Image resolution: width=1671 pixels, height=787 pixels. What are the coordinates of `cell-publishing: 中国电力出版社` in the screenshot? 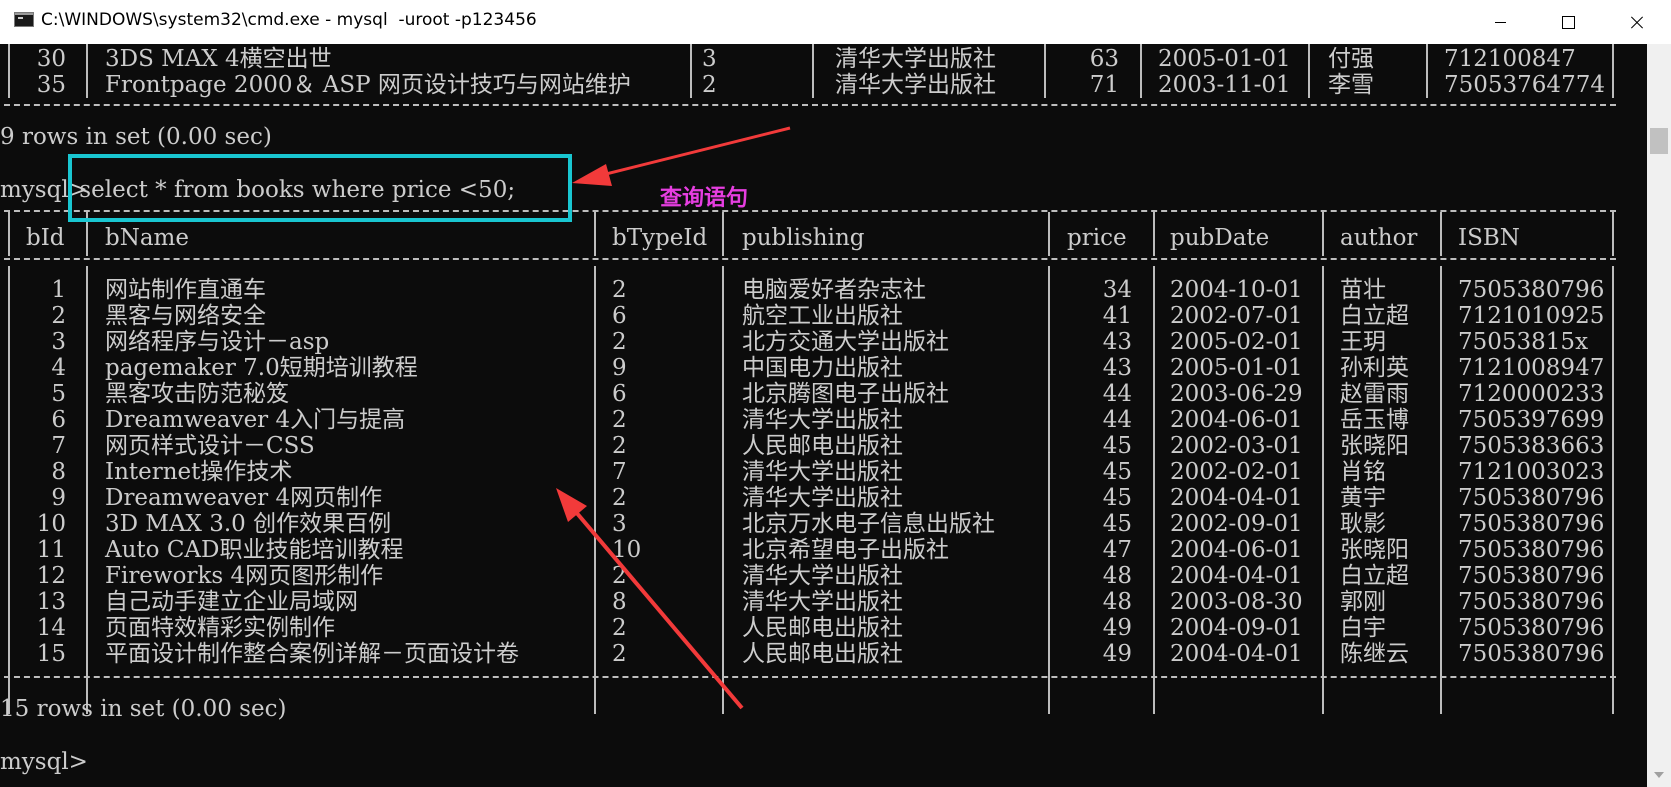 It's located at (822, 368).